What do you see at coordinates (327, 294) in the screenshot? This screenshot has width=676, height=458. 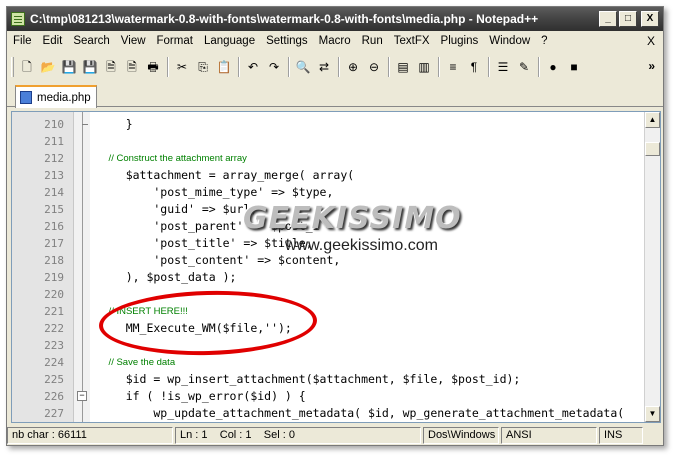 I see `code-line: 220` at bounding box center [327, 294].